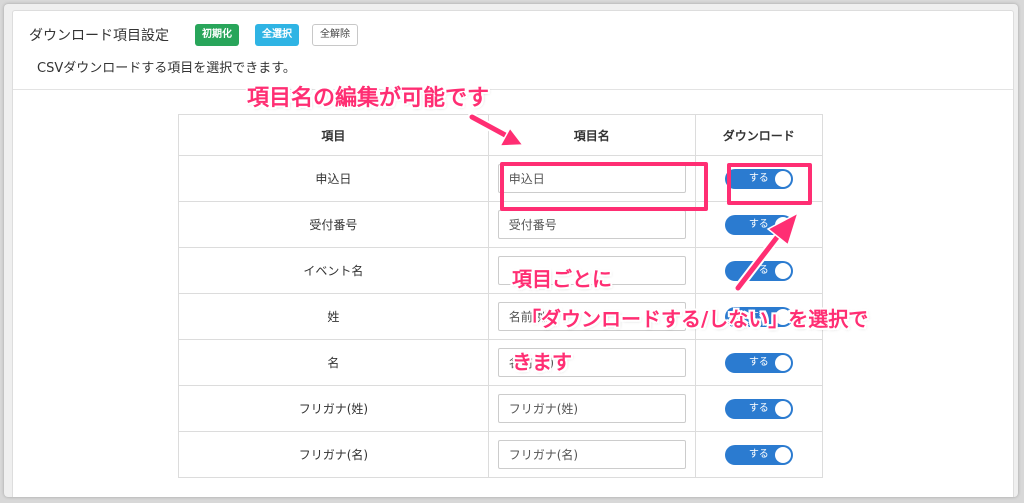 The height and width of the screenshot is (503, 1024). Describe the element at coordinates (333, 270) in the screenshot. I see `item-cell: イベント名` at that location.